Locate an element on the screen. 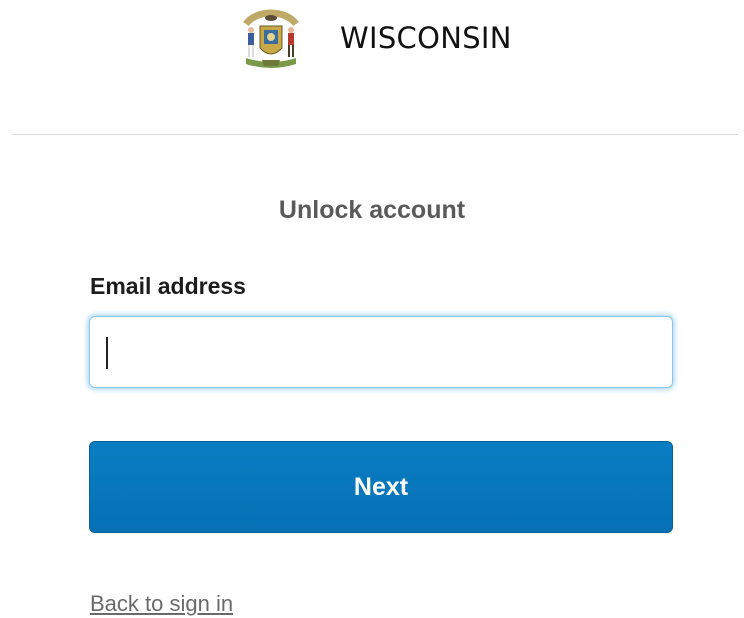 Image resolution: width=744 pixels, height=618 pixels. email-label: Email address is located at coordinates (168, 286).